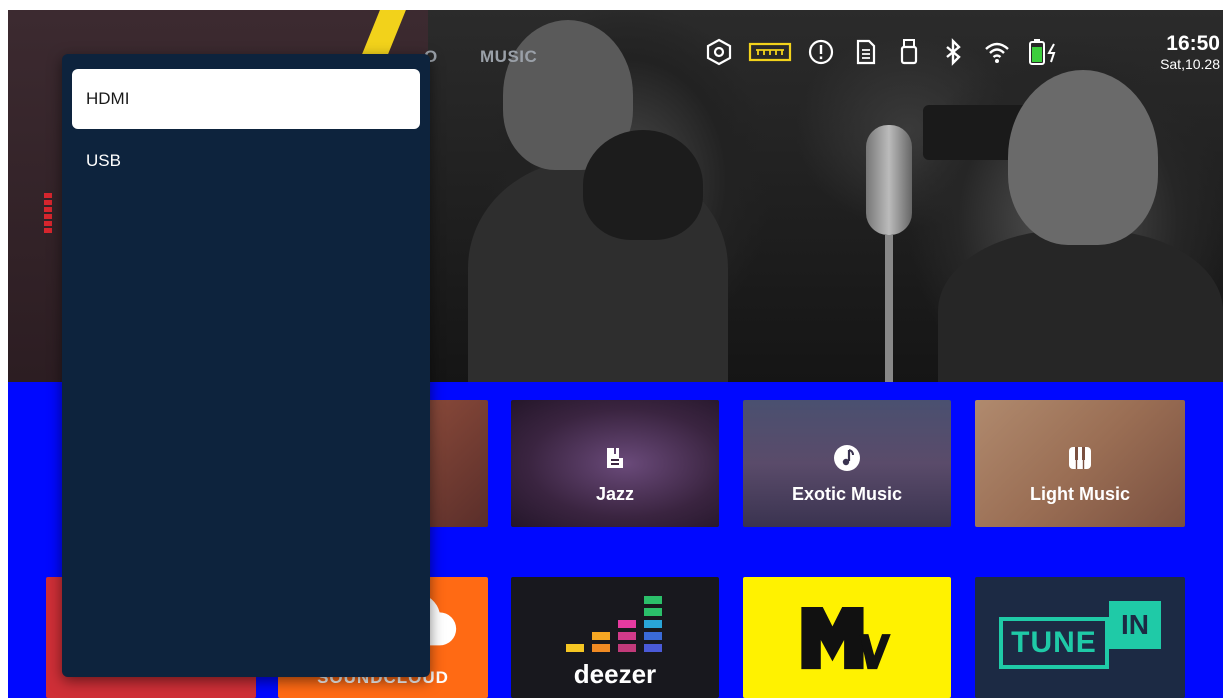 Image resolution: width=1223 pixels, height=698 pixels. Describe the element at coordinates (615, 674) in the screenshot. I see `deezer-label: deezer` at that location.